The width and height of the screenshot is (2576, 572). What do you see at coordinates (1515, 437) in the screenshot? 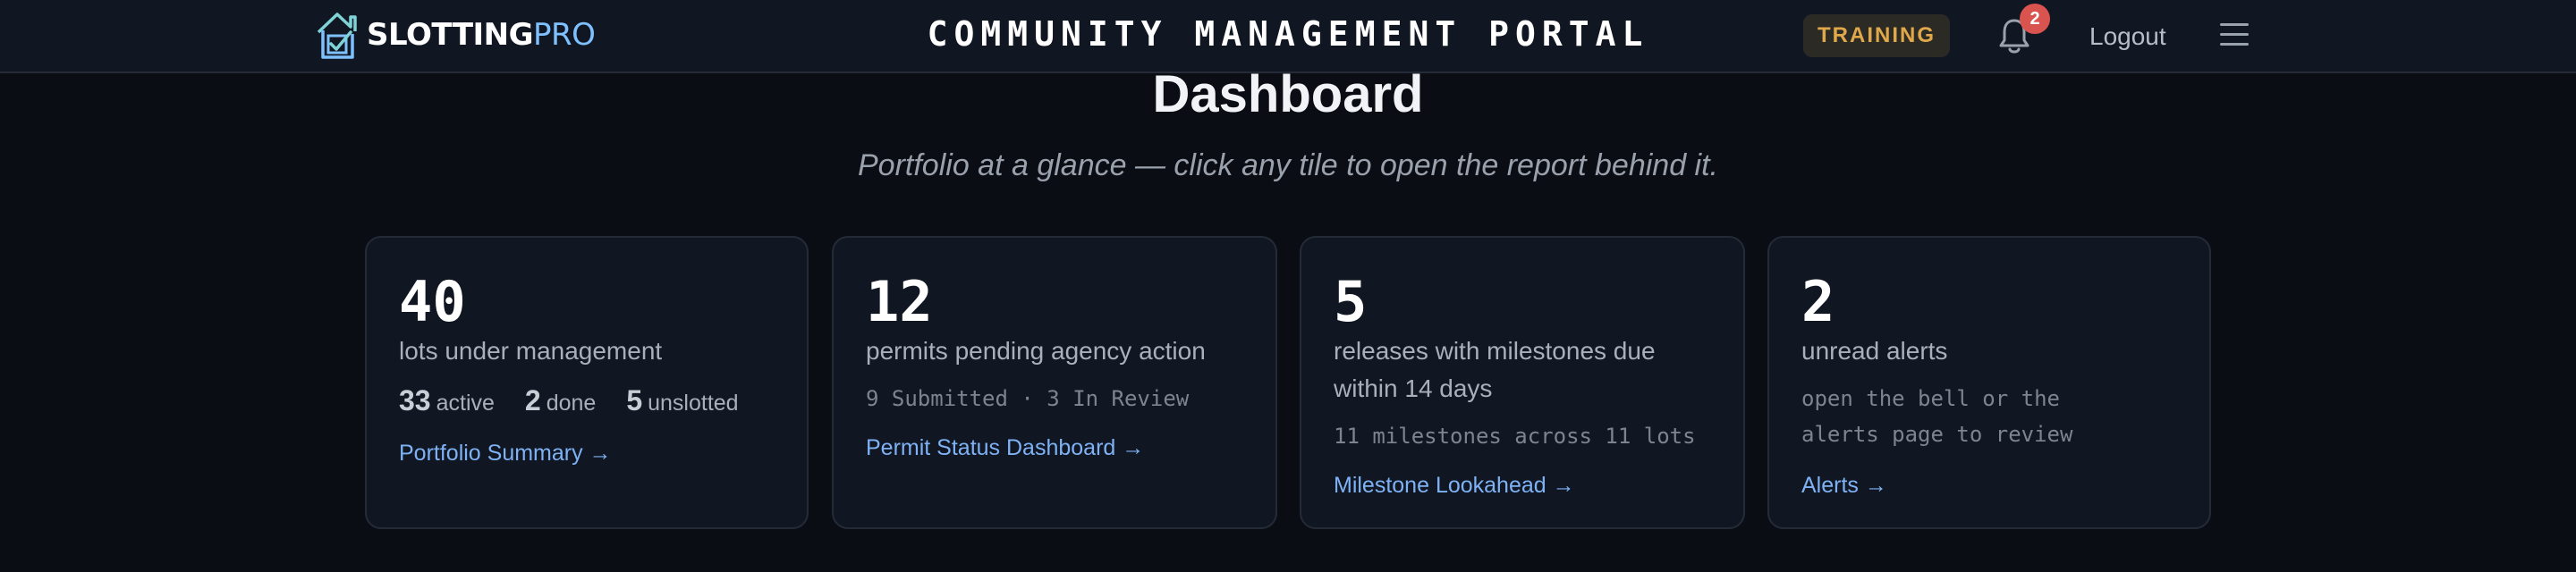
I see `tile-meta: 11 milestones across 11 lots` at bounding box center [1515, 437].